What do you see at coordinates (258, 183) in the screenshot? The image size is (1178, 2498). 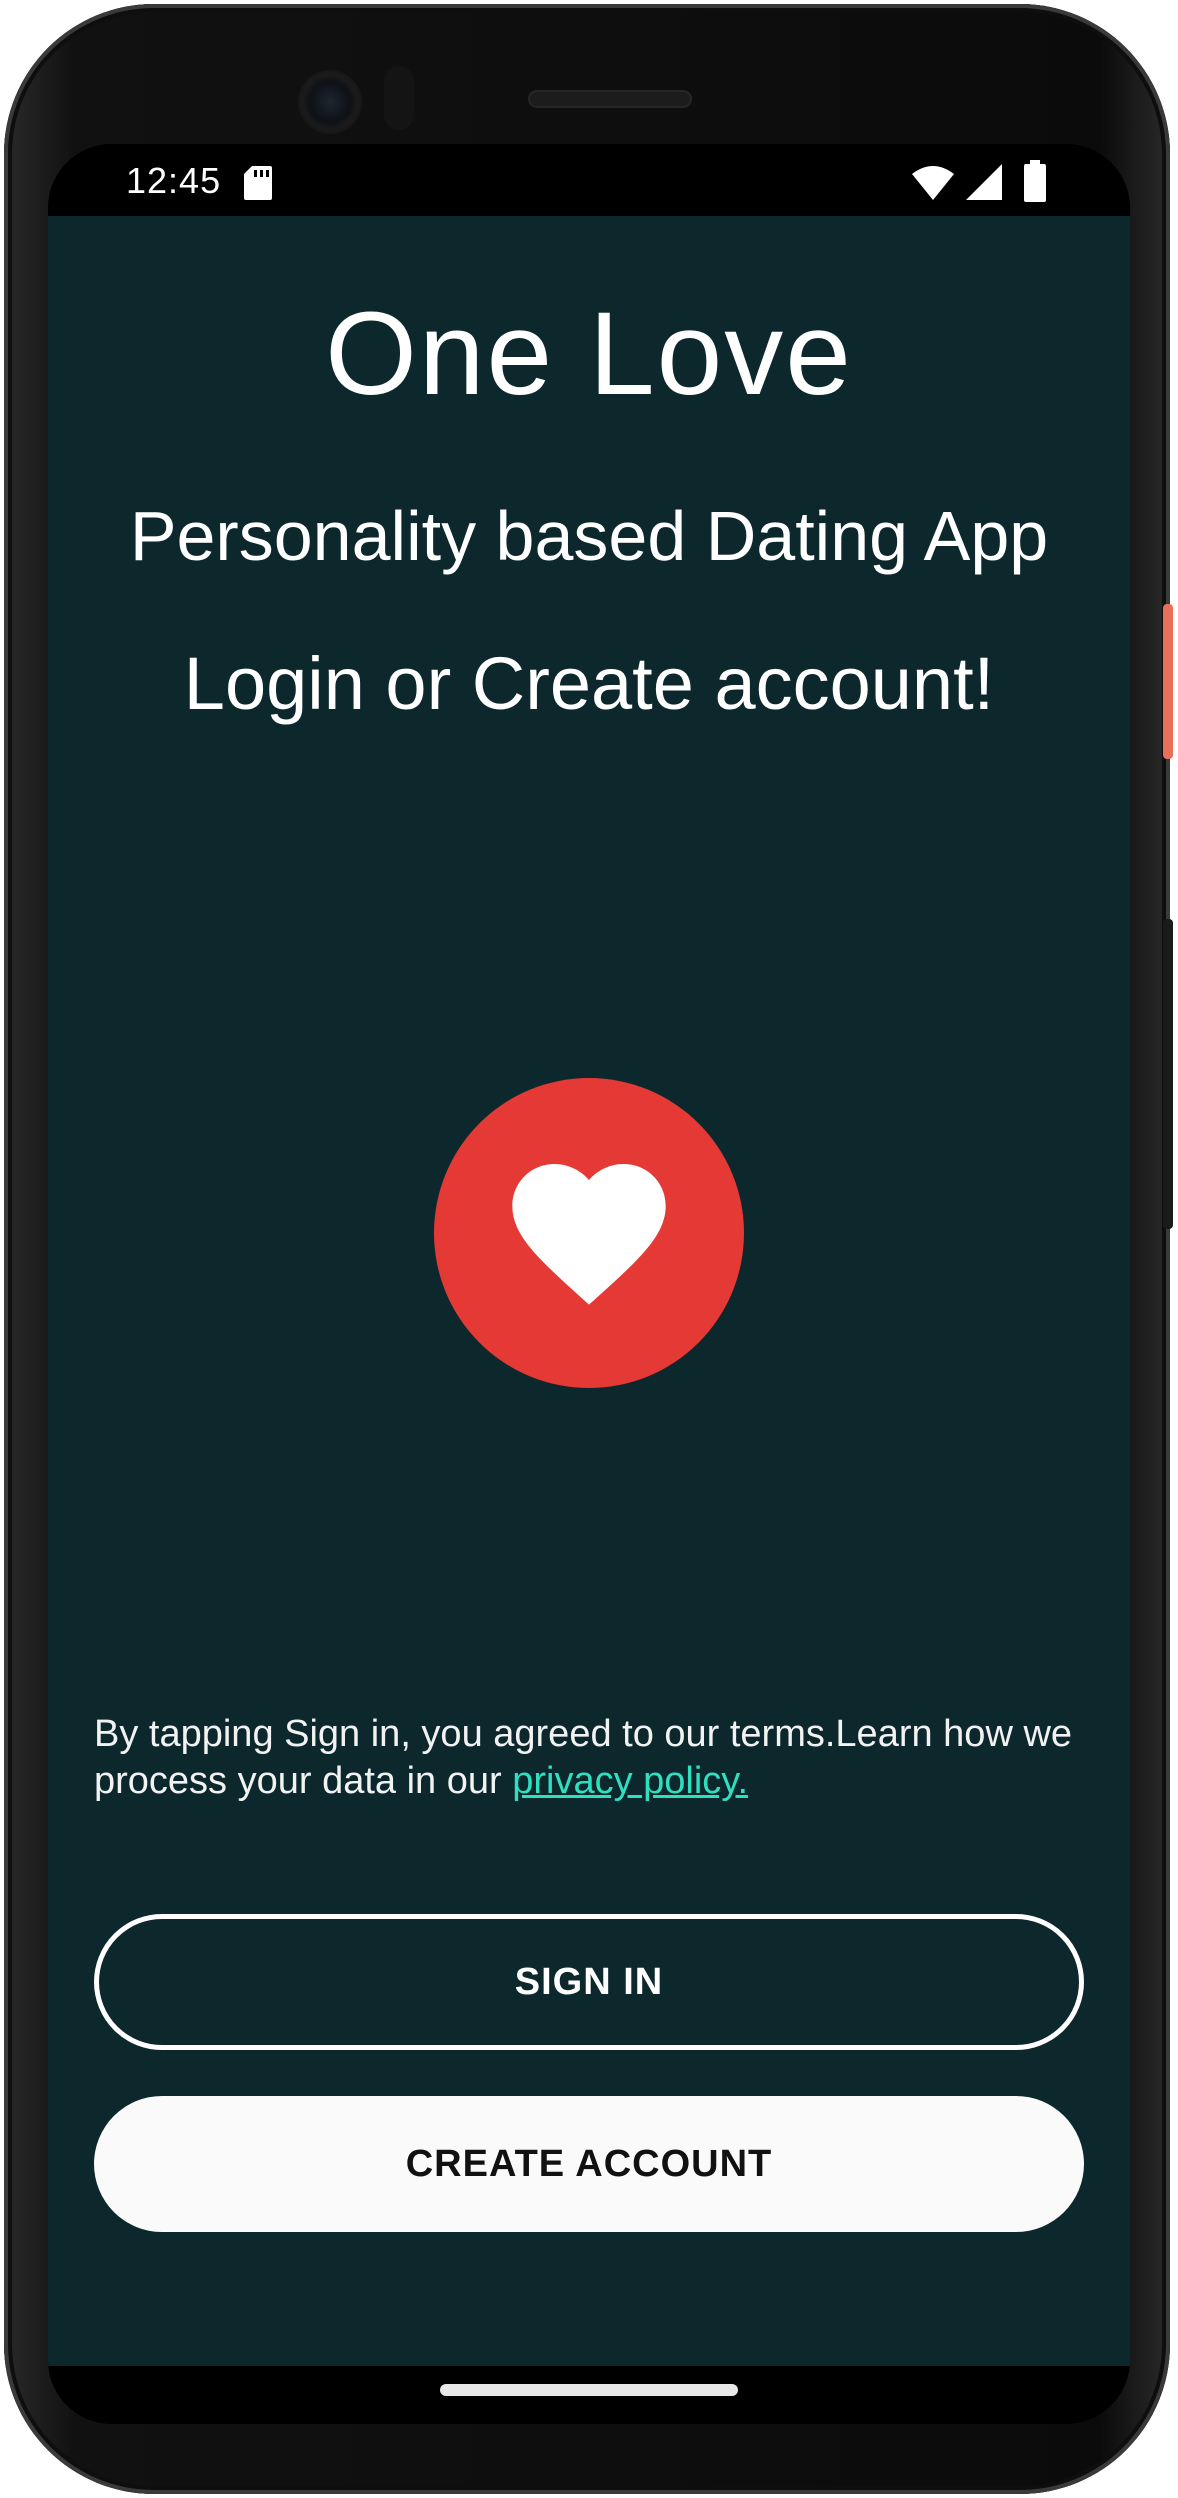 I see `sd-card-icon` at bounding box center [258, 183].